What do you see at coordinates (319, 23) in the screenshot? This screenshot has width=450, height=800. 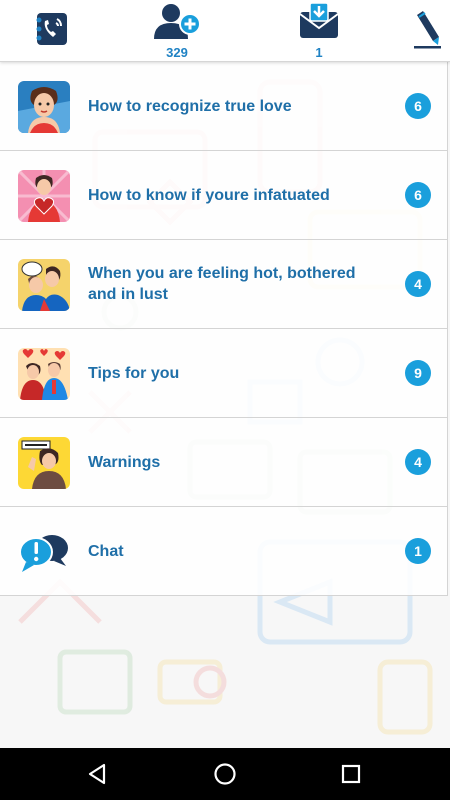 I see `envelope-download-icon` at bounding box center [319, 23].